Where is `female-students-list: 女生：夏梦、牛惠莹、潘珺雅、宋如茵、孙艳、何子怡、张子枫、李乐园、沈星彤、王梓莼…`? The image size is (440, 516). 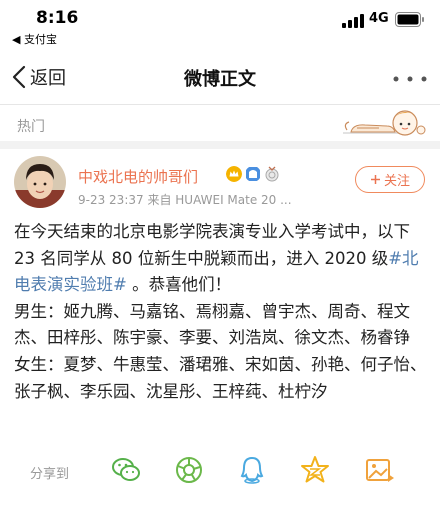 female-students-list: 女生：夏梦、牛惠莹、潘珺雅、宋如茵、孙艳、何子怡、张子枫、李乐园、沈星彤、王梓莼… is located at coordinates (220, 377).